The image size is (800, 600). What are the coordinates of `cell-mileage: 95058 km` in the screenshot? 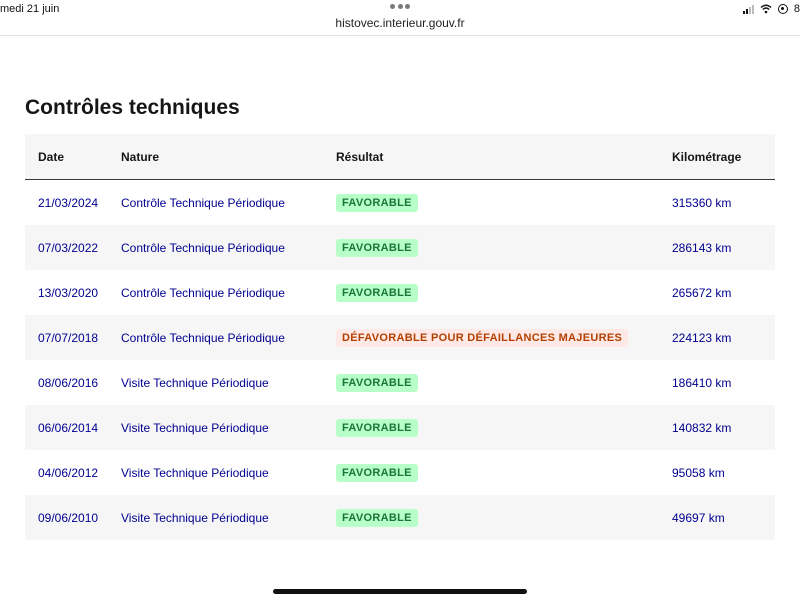 It's located at (698, 472).